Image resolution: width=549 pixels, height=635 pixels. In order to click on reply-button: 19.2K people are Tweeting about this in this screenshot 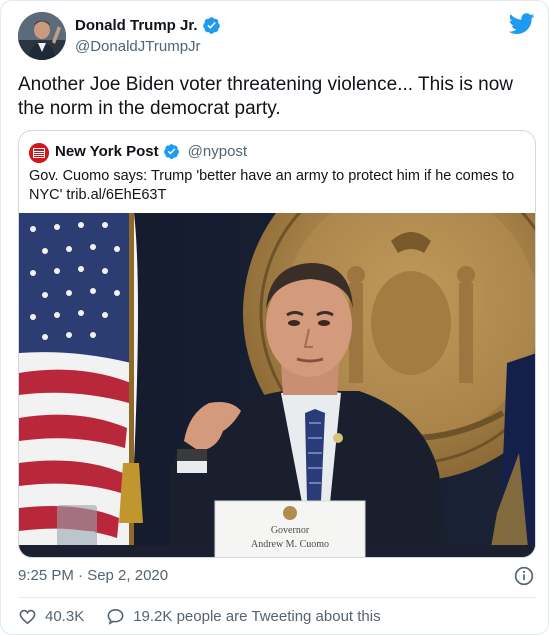, I will do `click(243, 616)`.